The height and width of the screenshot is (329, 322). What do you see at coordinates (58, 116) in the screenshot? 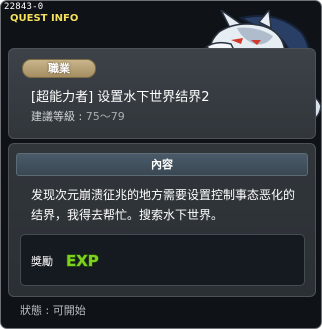
I see `level-label: 建議等級 :` at bounding box center [58, 116].